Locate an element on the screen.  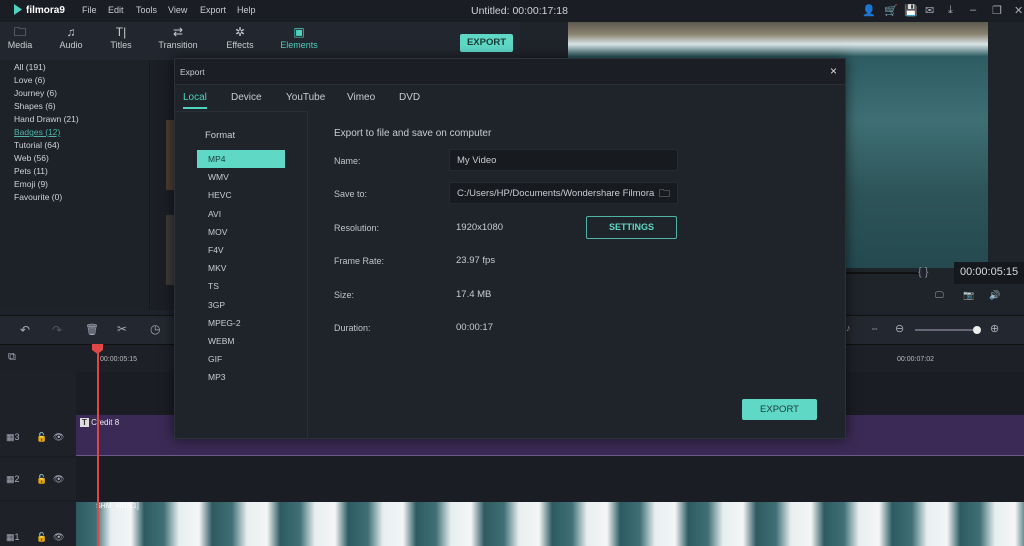
export-button: EXPORT is located at coordinates (486, 43).